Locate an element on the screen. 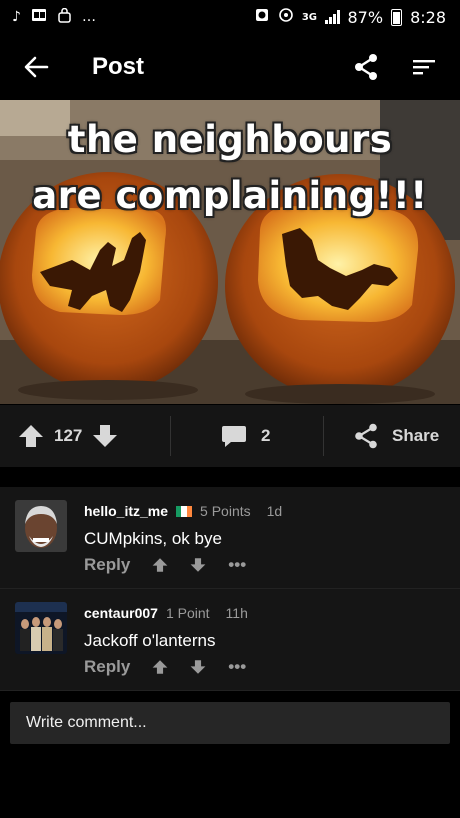 This screenshot has height=818, width=460. ireland-flag-icon is located at coordinates (184, 511).